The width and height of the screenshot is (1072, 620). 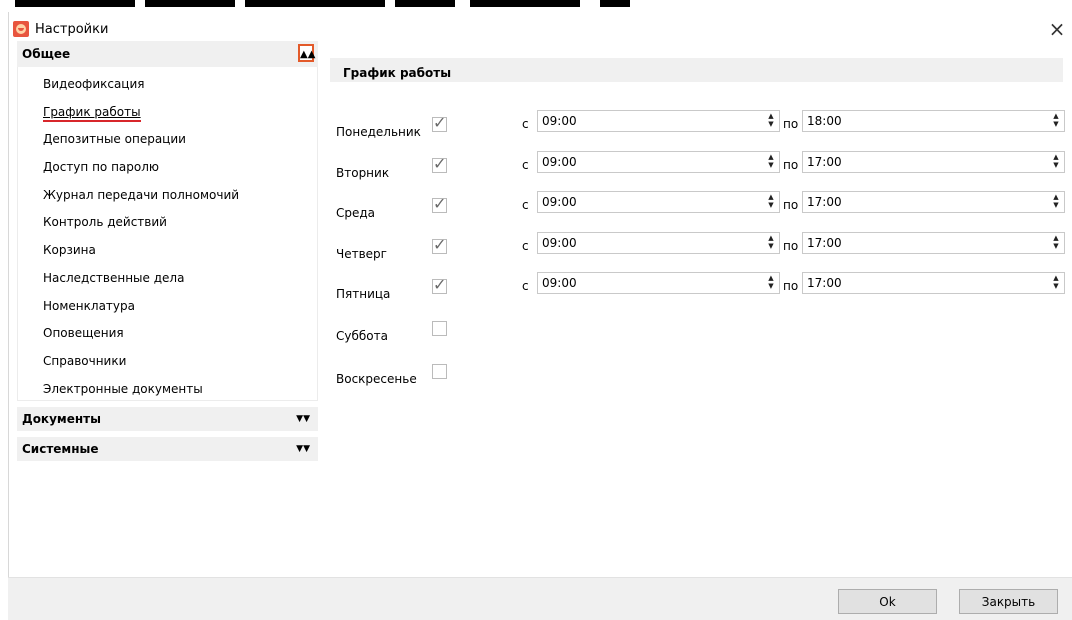 What do you see at coordinates (887, 601) in the screenshot?
I see `ok-button: Ok` at bounding box center [887, 601].